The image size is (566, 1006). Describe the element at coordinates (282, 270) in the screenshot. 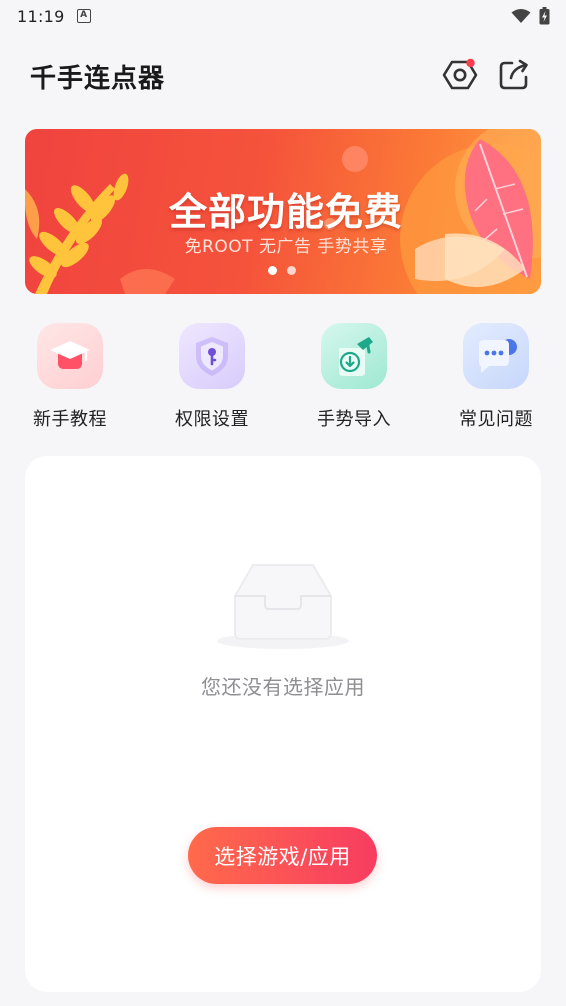

I see `banner-pagination` at that location.